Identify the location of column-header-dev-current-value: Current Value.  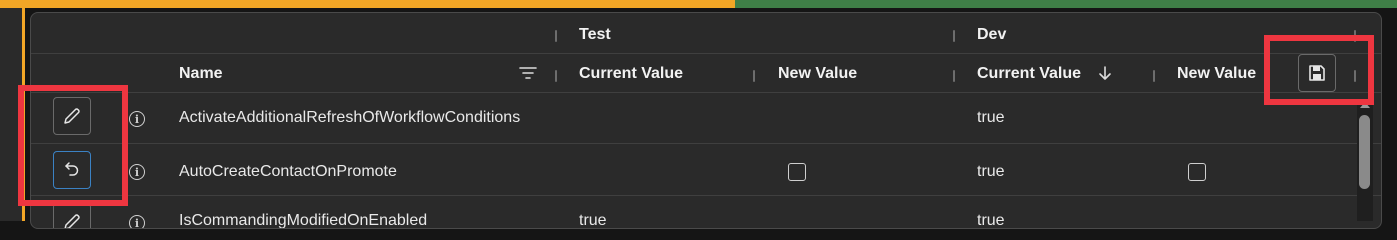
(1029, 74).